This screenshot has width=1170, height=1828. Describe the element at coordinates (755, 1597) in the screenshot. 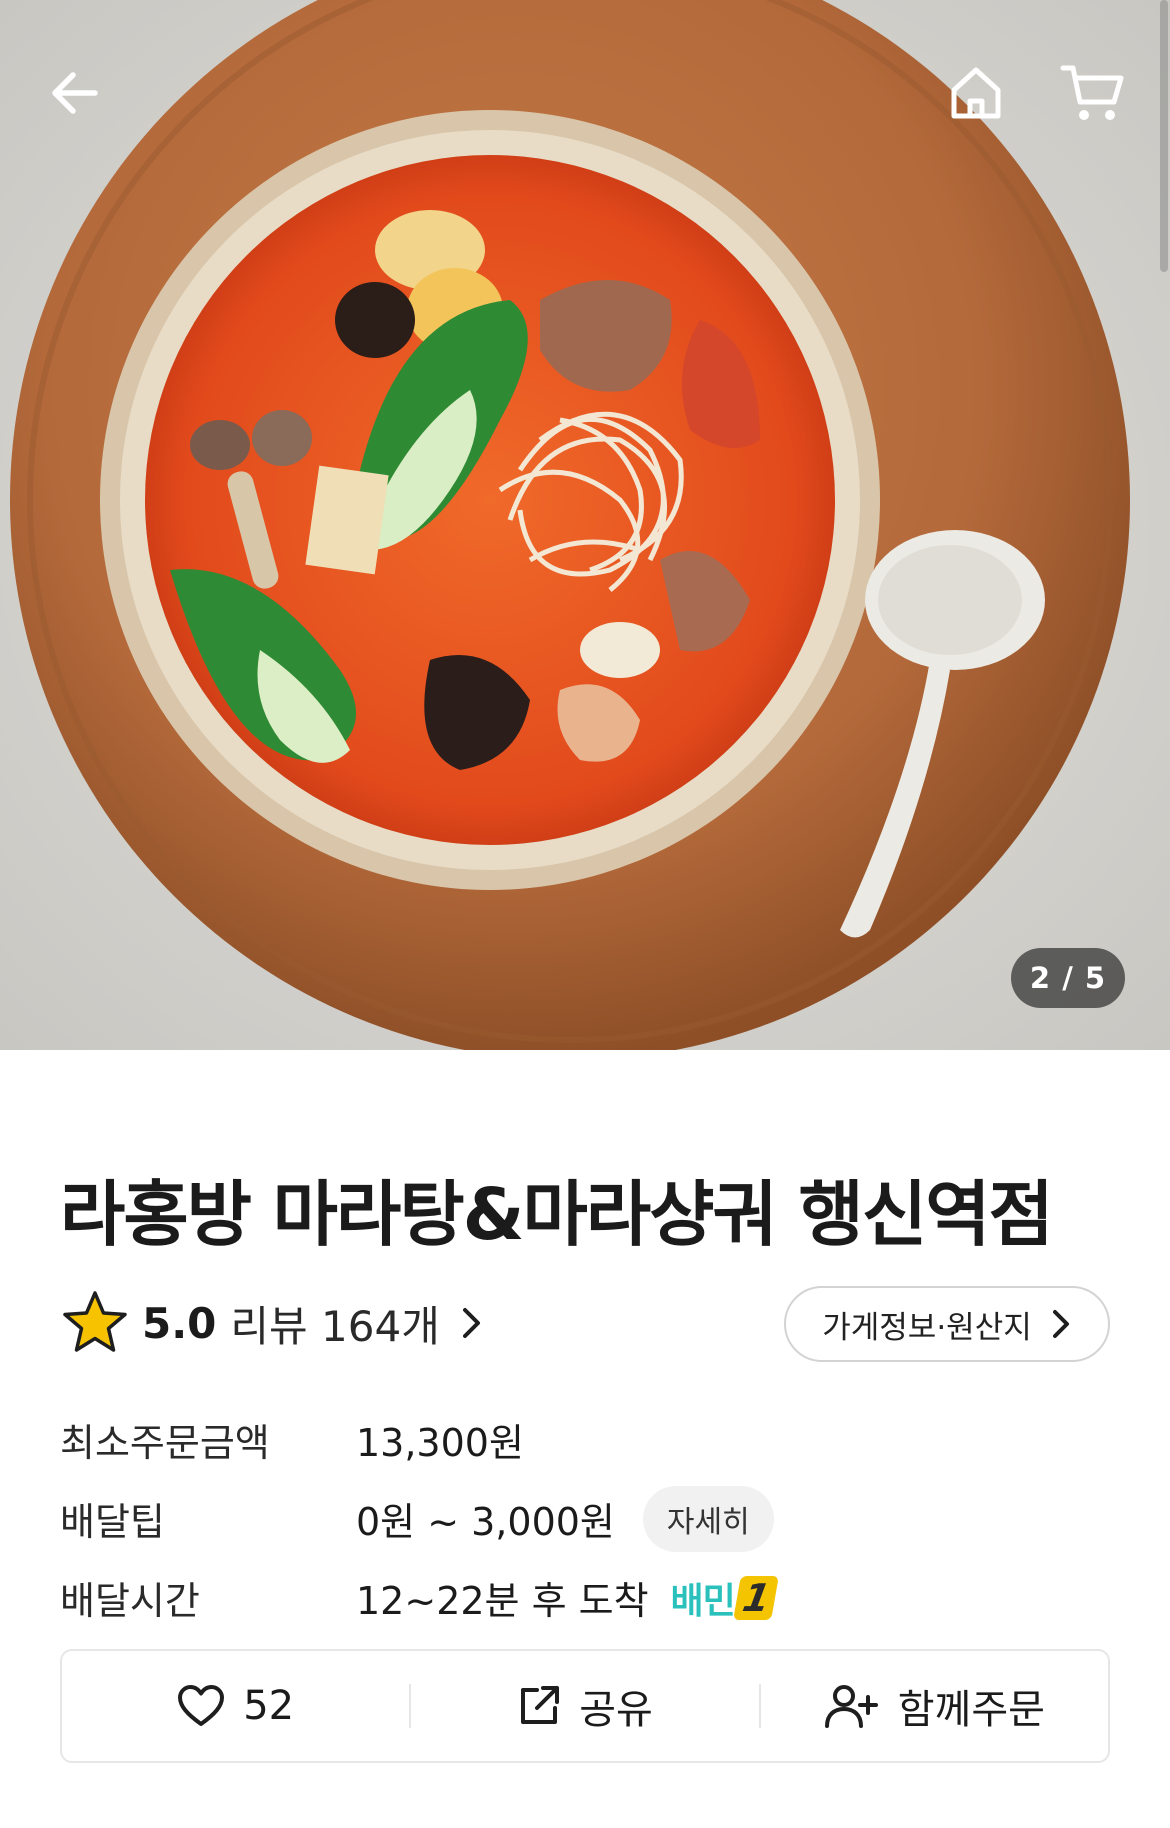

I see `baemin-badge-number: 1` at that location.